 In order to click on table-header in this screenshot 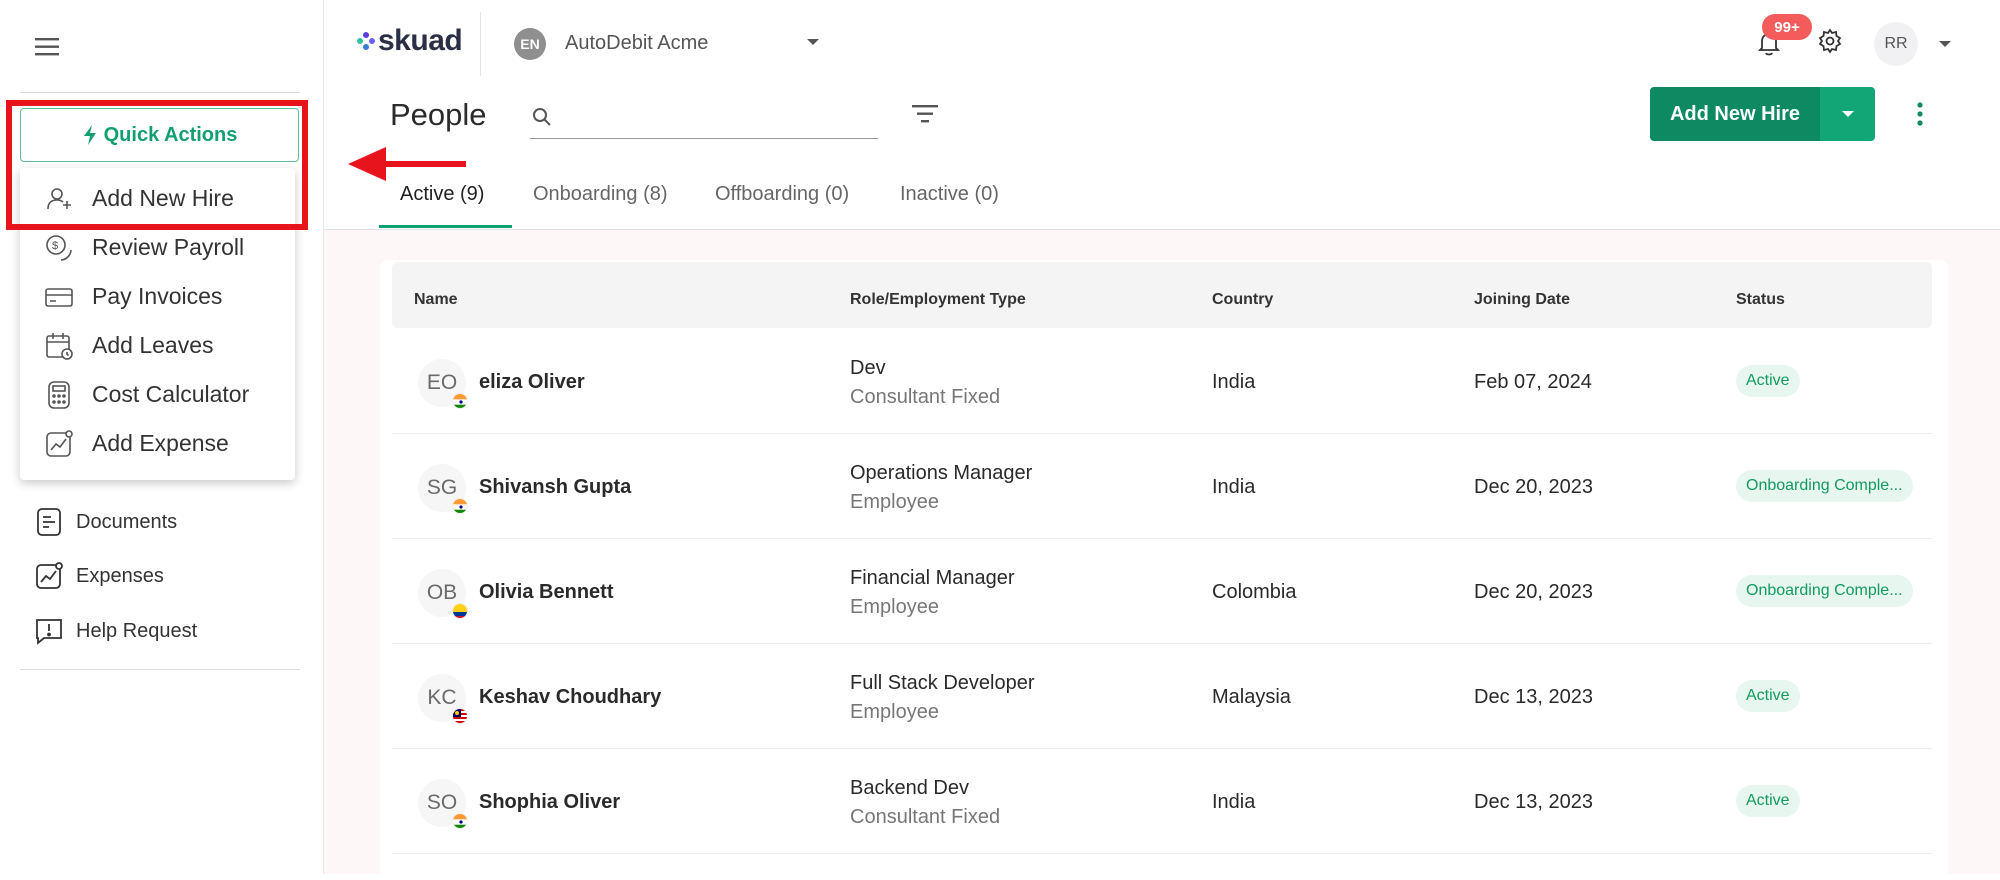, I will do `click(1162, 295)`.